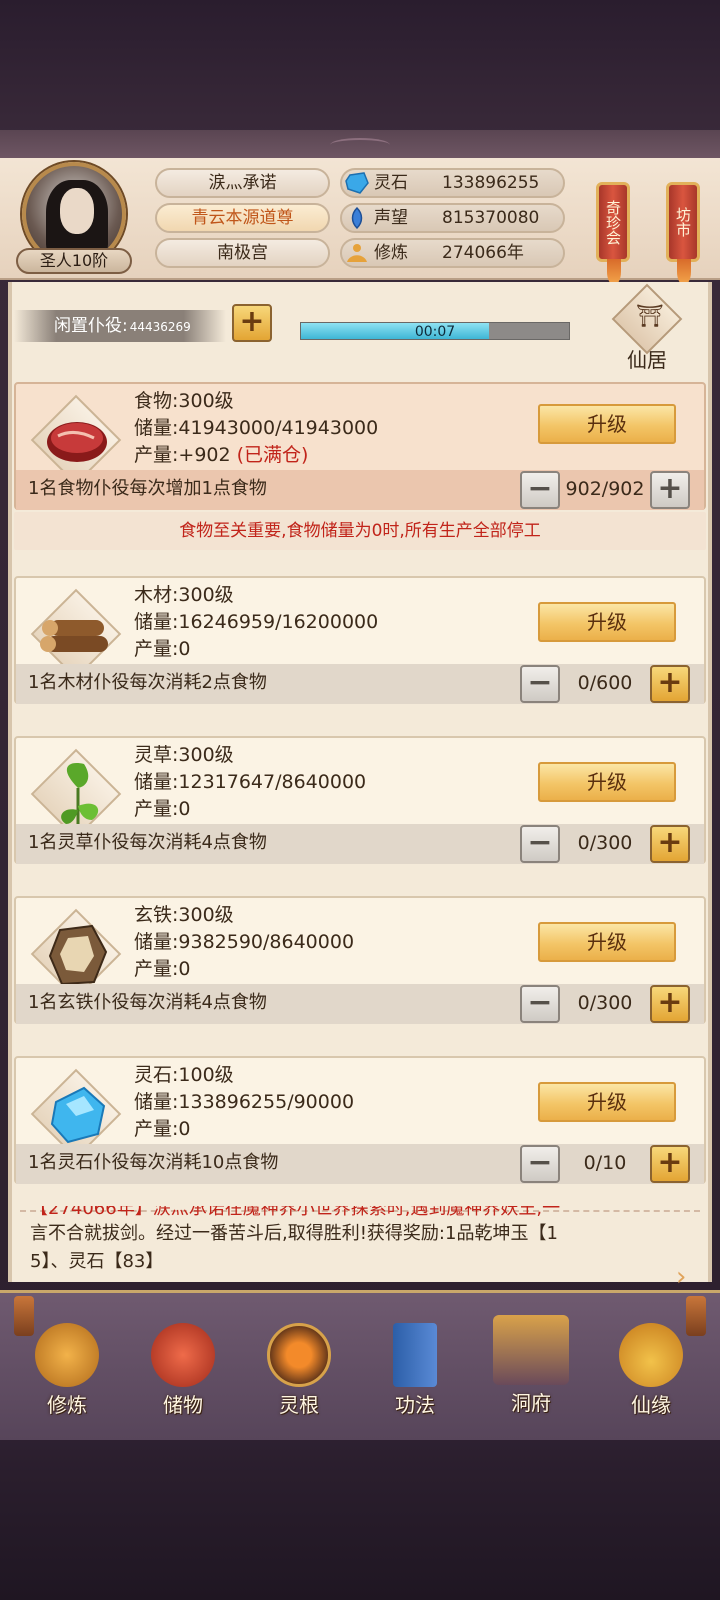 The width and height of the screenshot is (720, 1600). I want to click on food-warning: 食物至关重要,食物储量为0时,所有生产全部停工, so click(360, 531).